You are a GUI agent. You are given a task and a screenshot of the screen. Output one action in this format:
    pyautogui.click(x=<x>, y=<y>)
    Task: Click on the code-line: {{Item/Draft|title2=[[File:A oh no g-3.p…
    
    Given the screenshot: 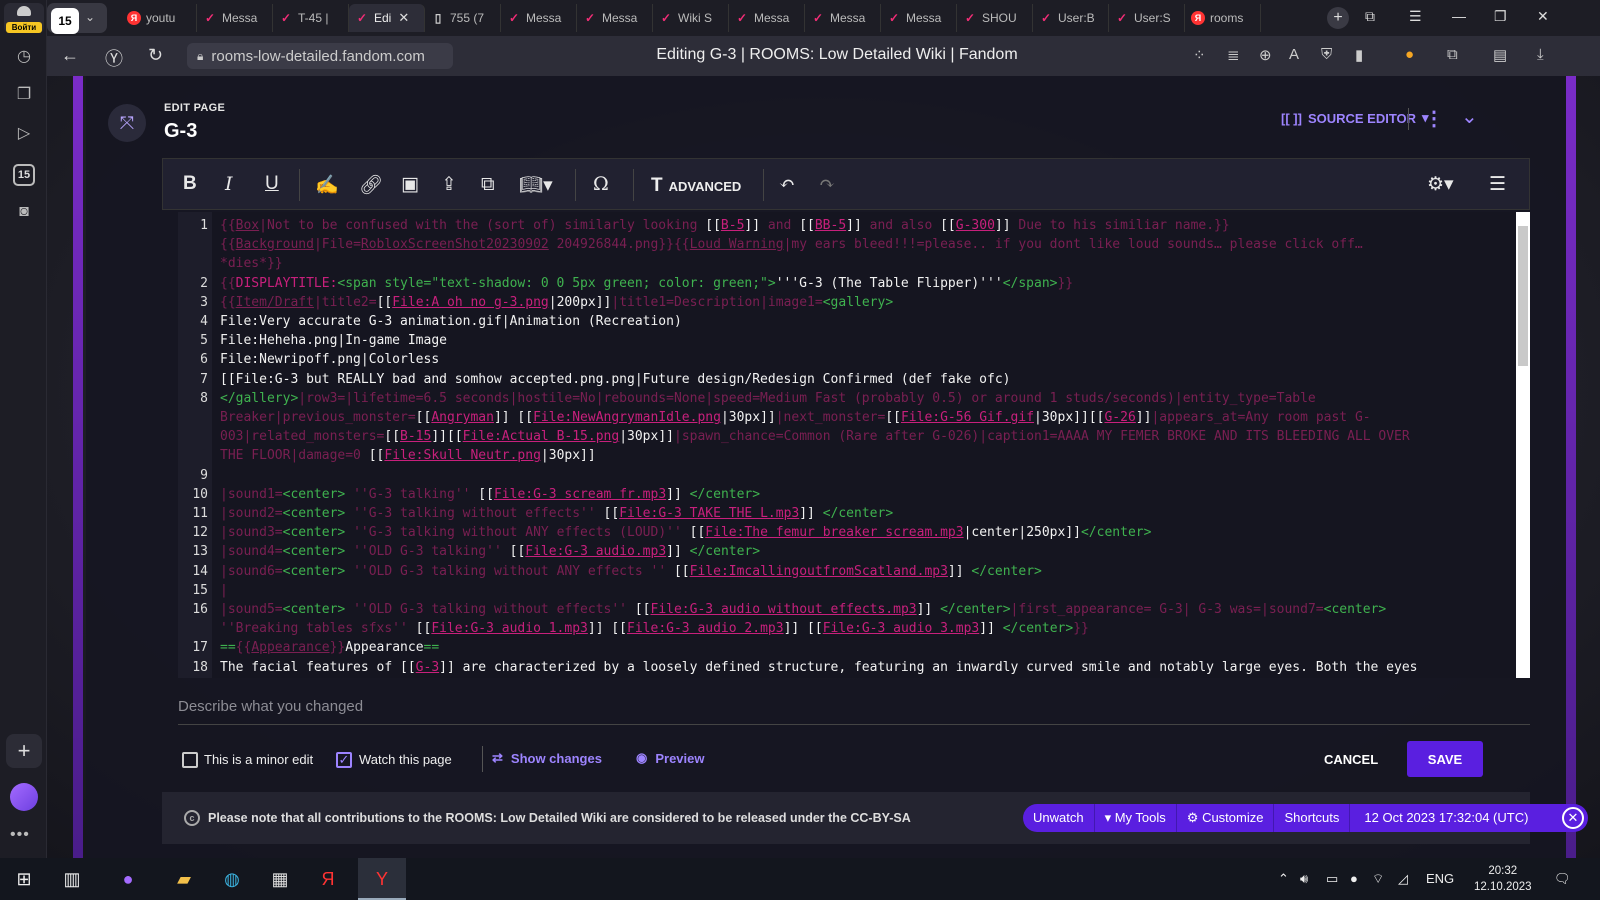 What is the action you would take?
    pyautogui.click(x=865, y=302)
    